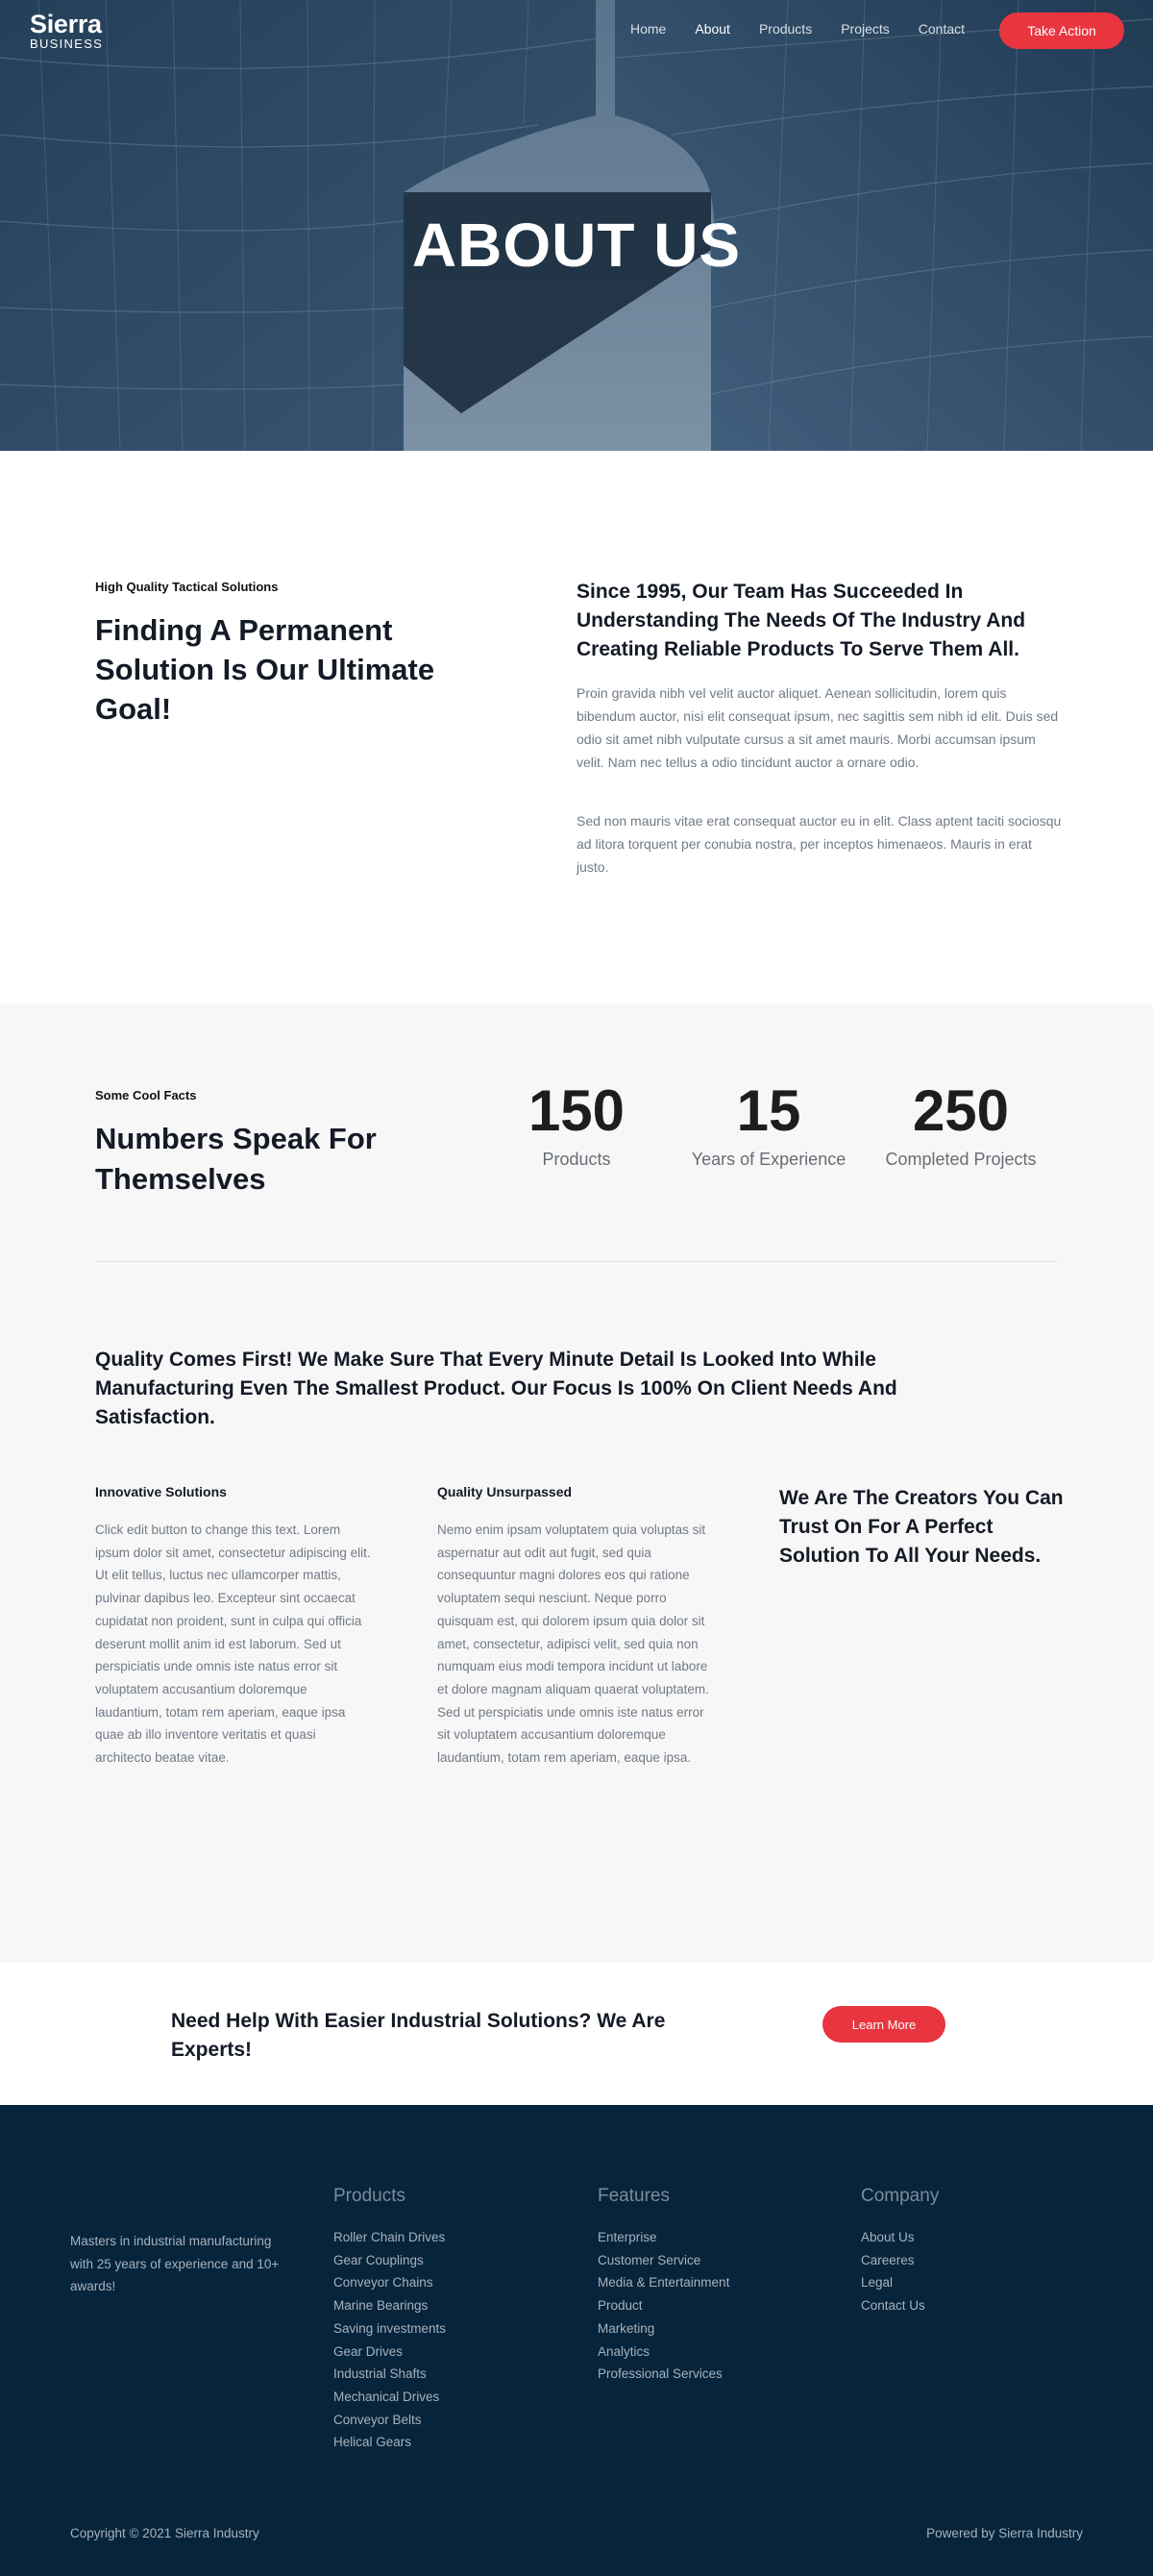 The height and width of the screenshot is (2576, 1153). Describe the element at coordinates (1004, 2533) in the screenshot. I see `powered-by-text: Powered by Sierra Industry` at that location.